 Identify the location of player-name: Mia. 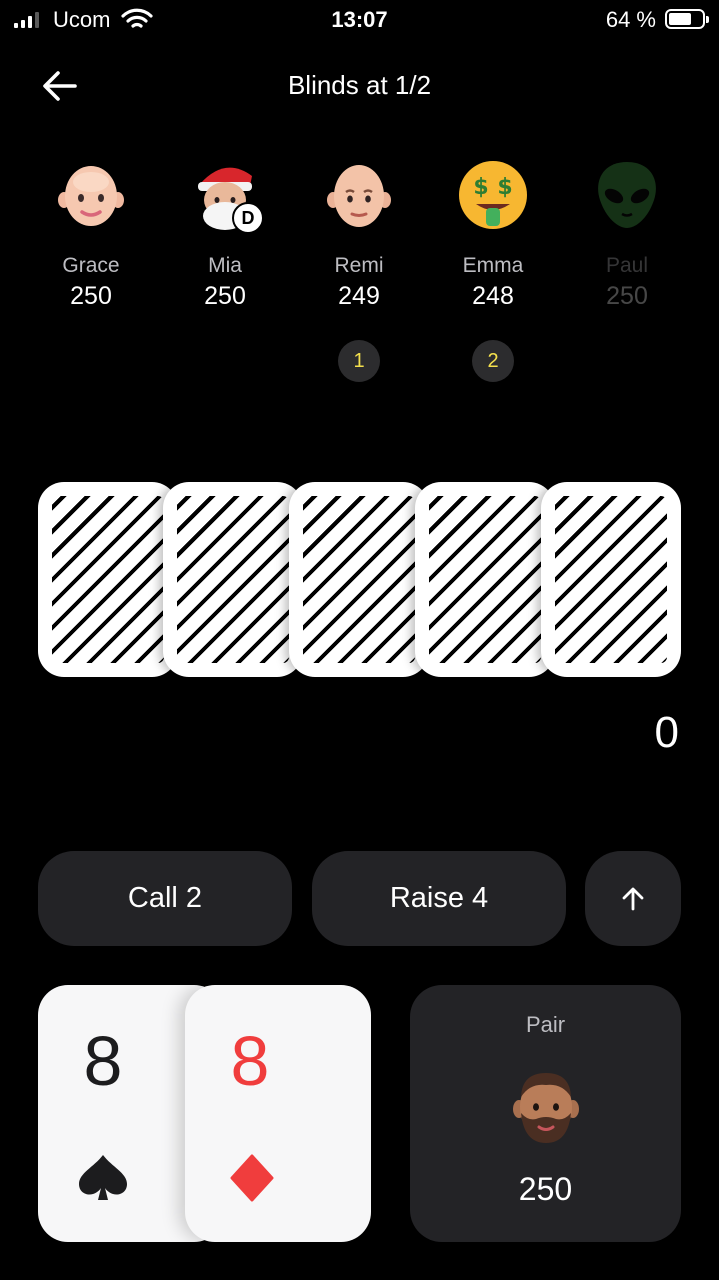
(225, 265).